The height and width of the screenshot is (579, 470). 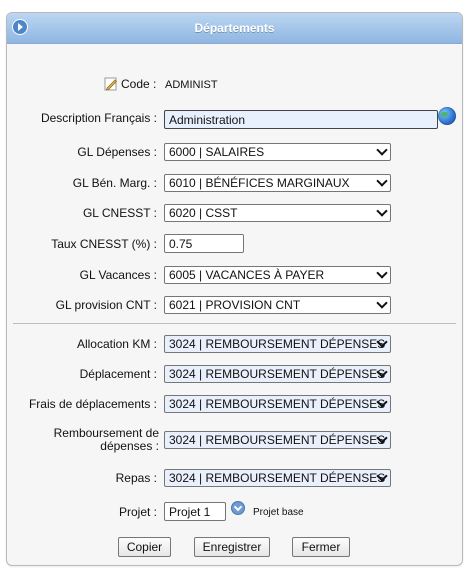 I want to click on remboursement-value: 3024 | REMBOURSEMENT DÉPENSES, so click(x=277, y=440).